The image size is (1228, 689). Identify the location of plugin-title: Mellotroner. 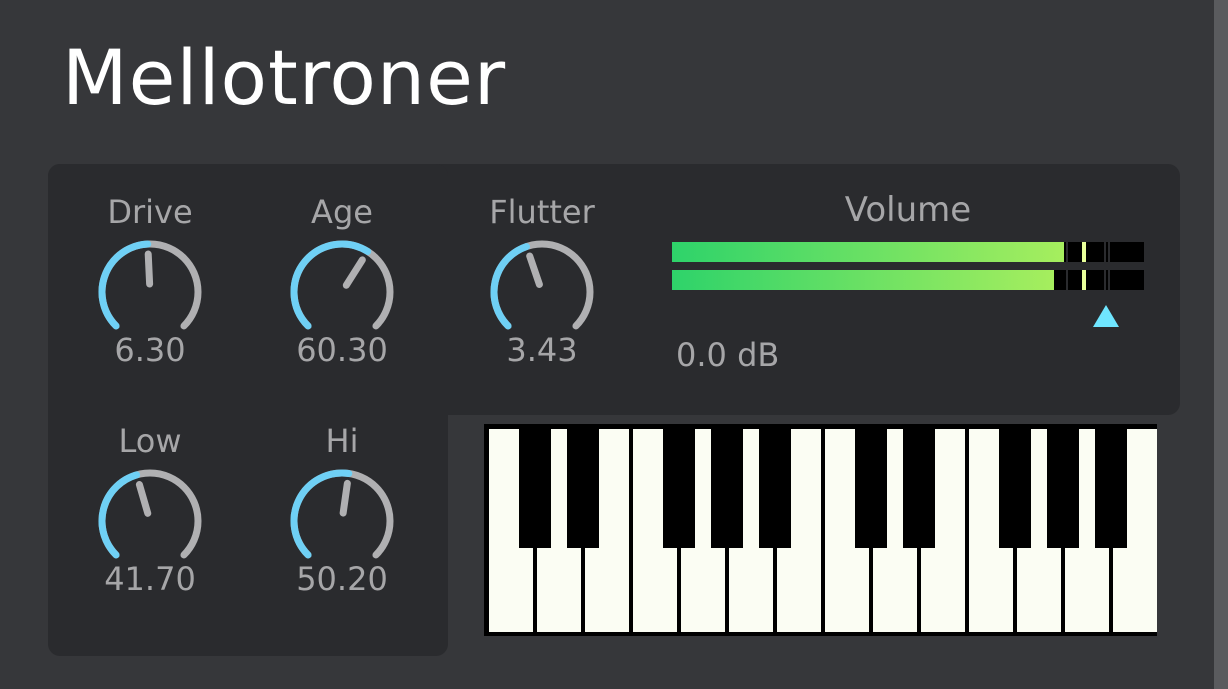
(284, 77).